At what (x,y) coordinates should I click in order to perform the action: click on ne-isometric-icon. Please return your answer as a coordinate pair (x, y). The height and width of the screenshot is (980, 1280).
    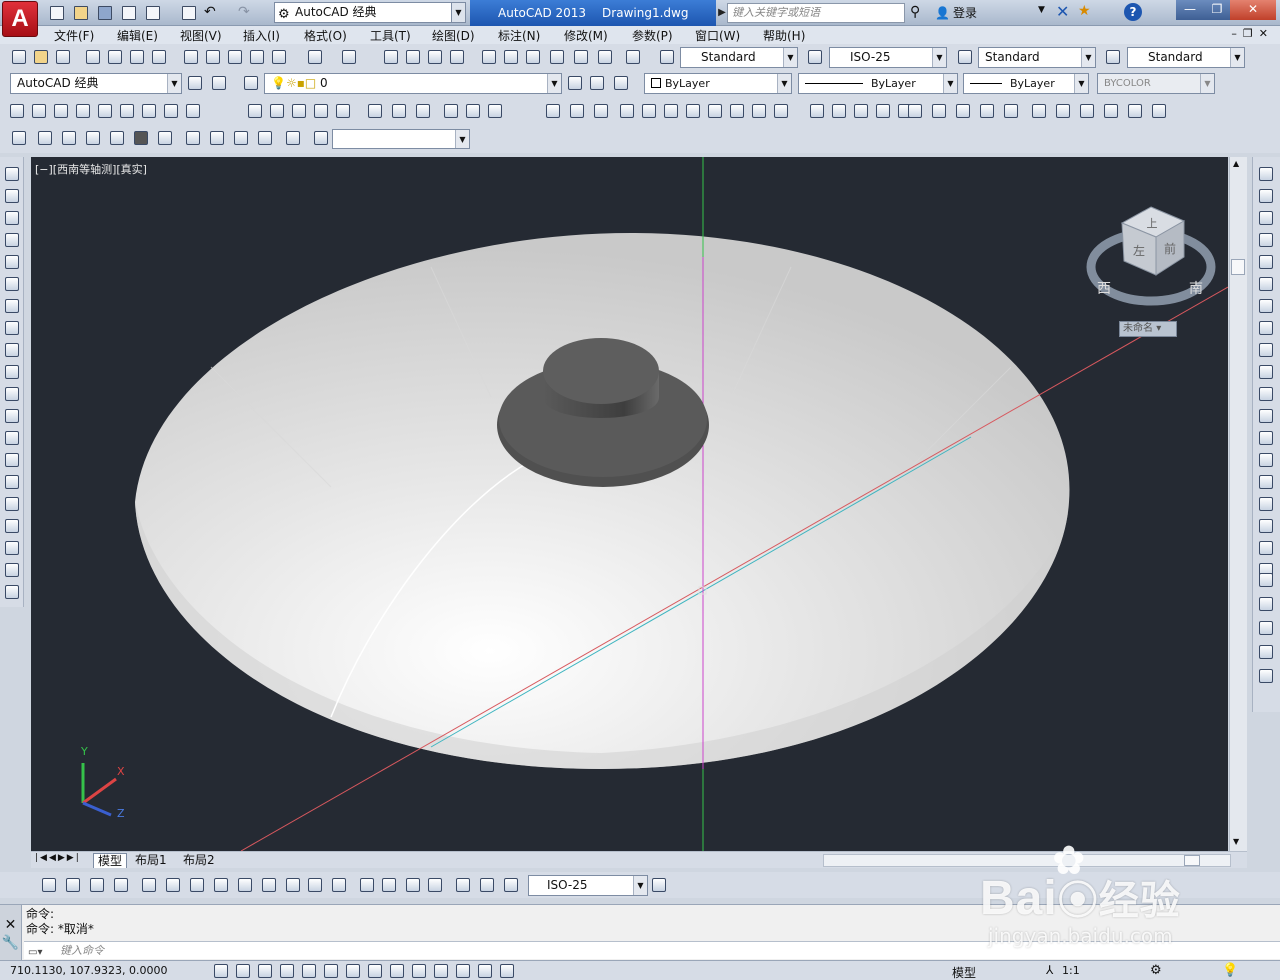
    Looking at the image, I should click on (241, 138).